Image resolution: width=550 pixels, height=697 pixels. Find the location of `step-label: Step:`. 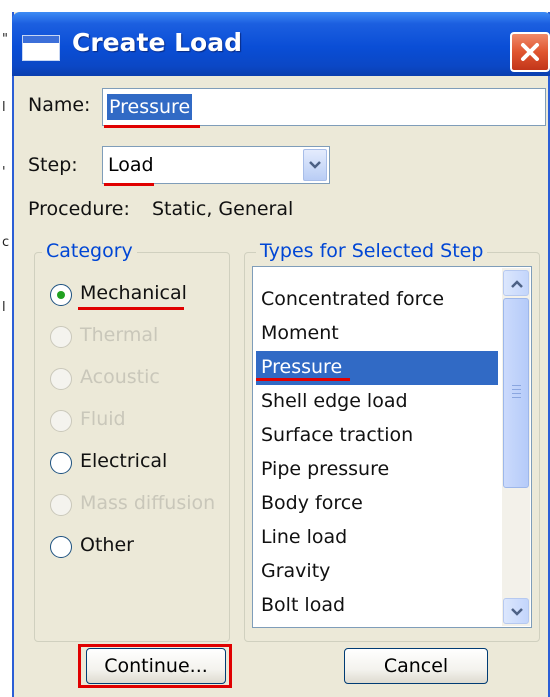

step-label: Step: is located at coordinates (53, 165).